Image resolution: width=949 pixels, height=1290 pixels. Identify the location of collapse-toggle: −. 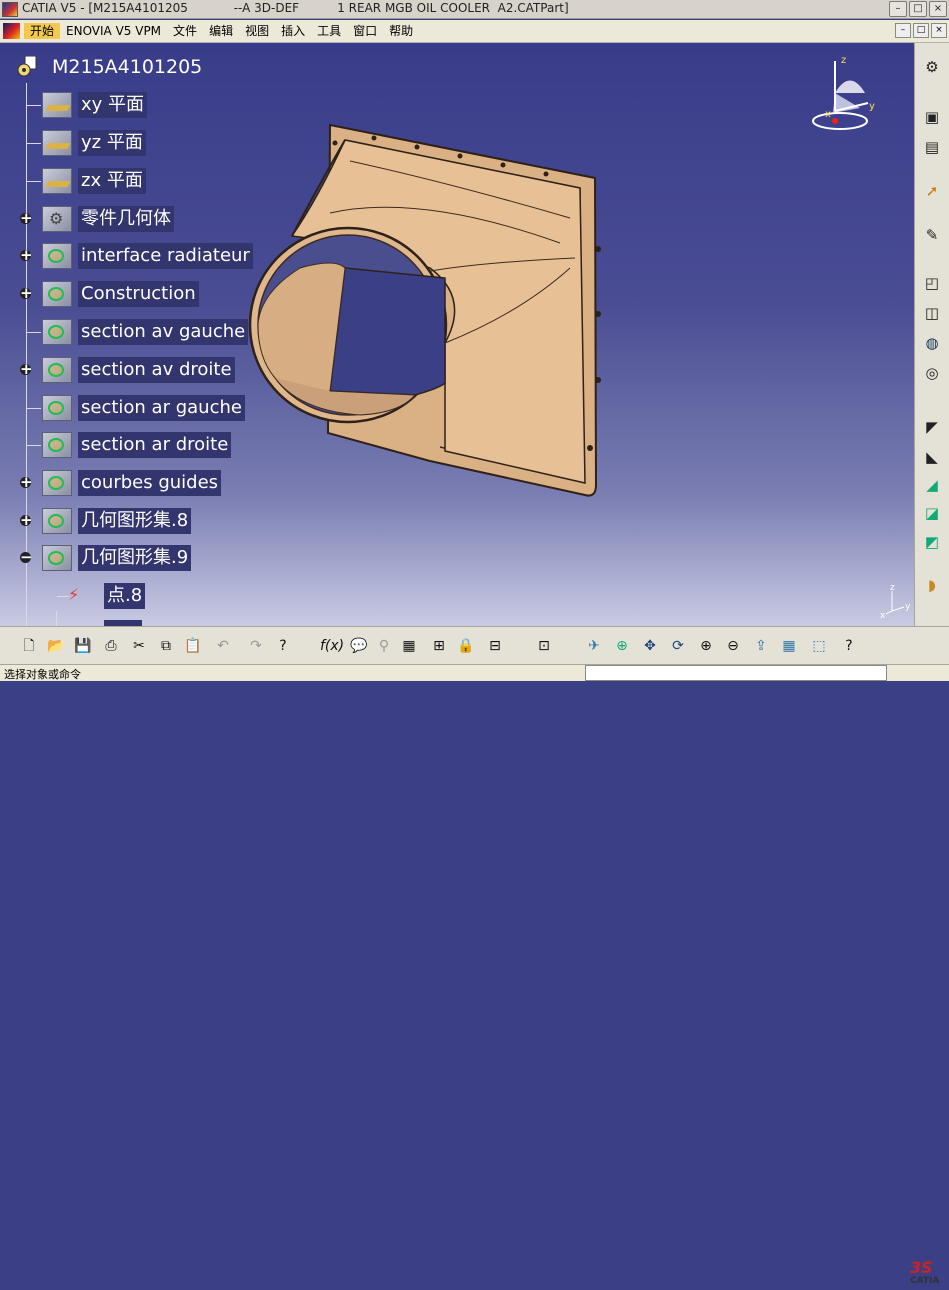
(26, 557).